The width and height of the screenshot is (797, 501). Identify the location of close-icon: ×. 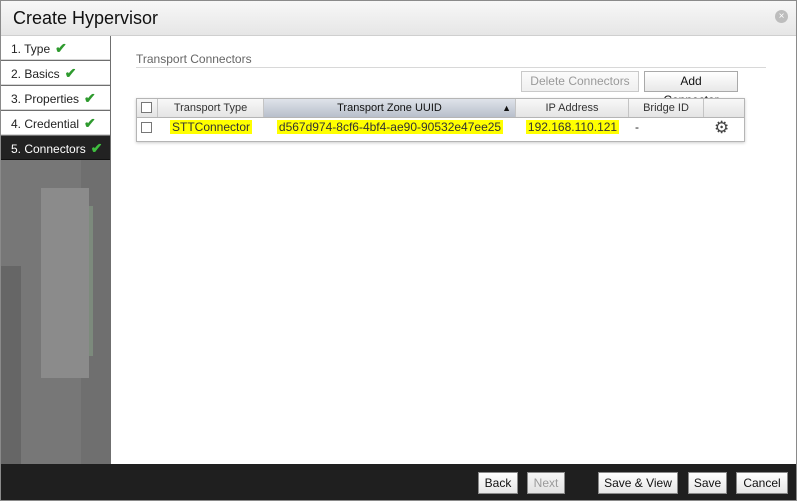
(781, 16).